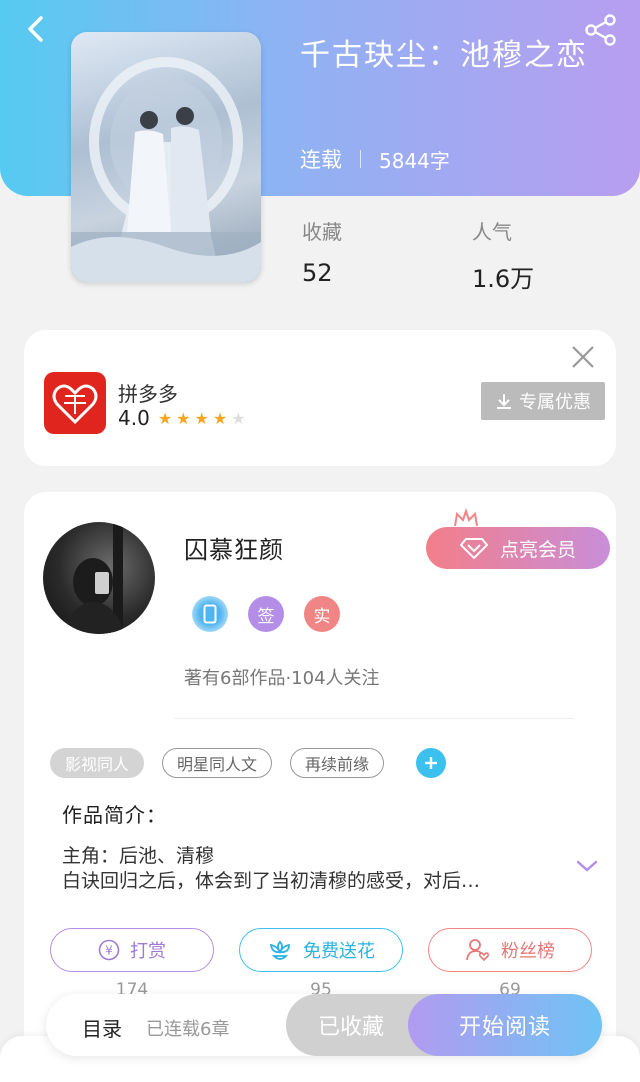 Image resolution: width=640 pixels, height=1082 pixels. I want to click on fan-ranking-button: 粉丝榜, so click(510, 950).